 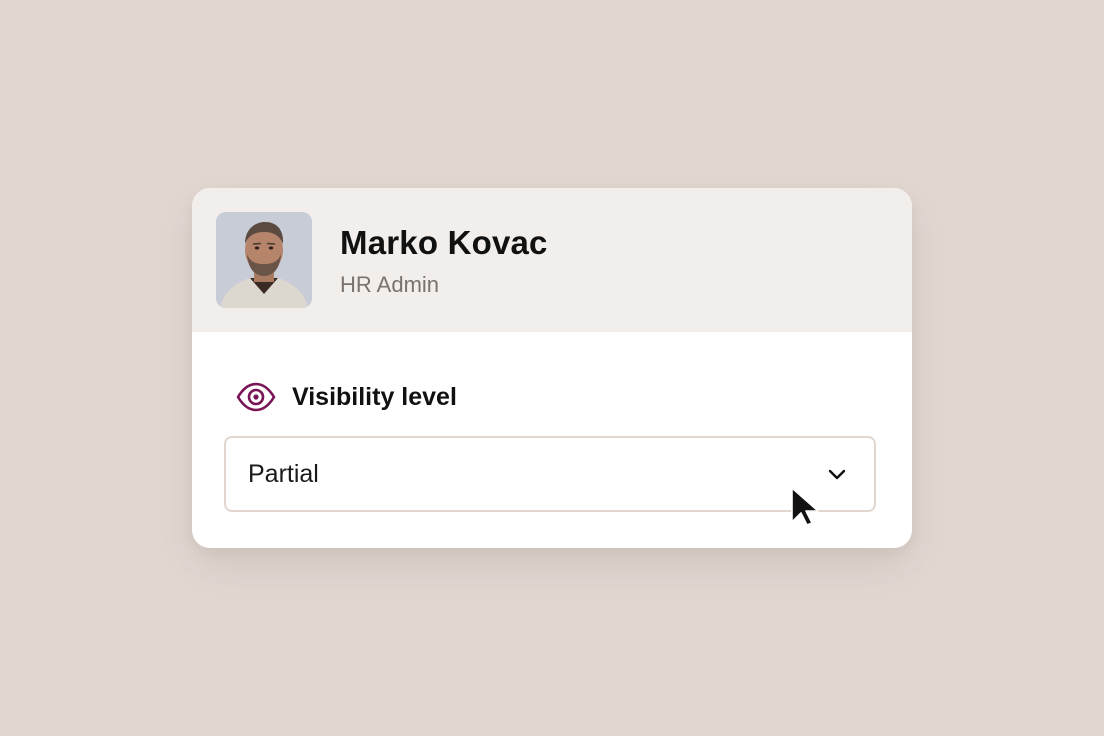 I want to click on eye-icon, so click(x=256, y=397).